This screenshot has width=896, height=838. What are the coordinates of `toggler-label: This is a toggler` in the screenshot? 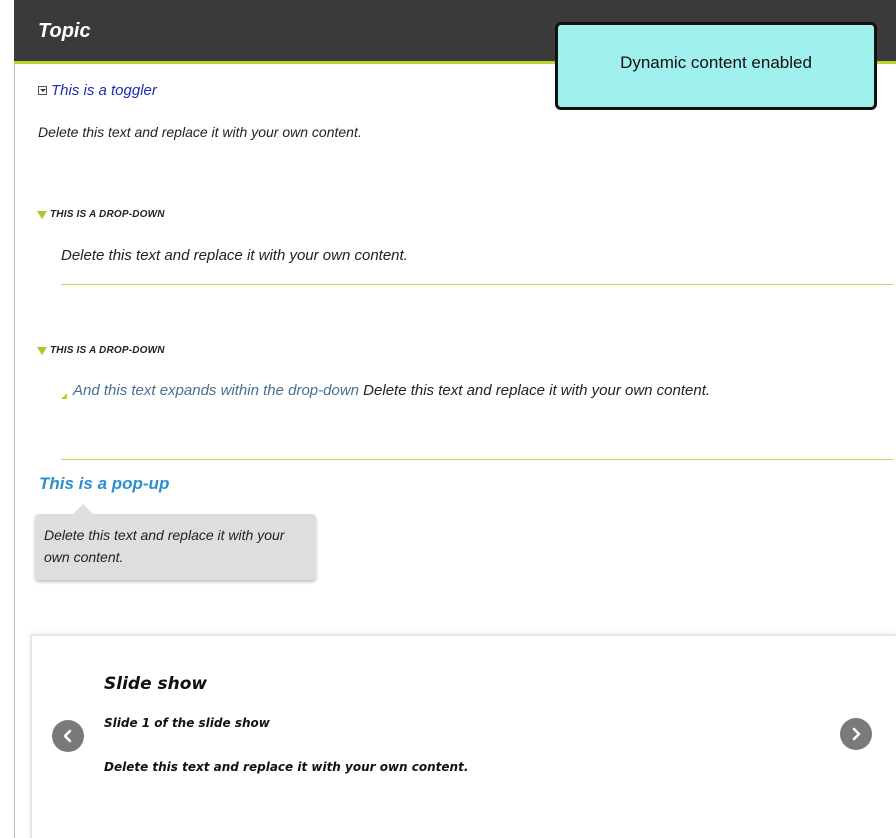 It's located at (104, 90).